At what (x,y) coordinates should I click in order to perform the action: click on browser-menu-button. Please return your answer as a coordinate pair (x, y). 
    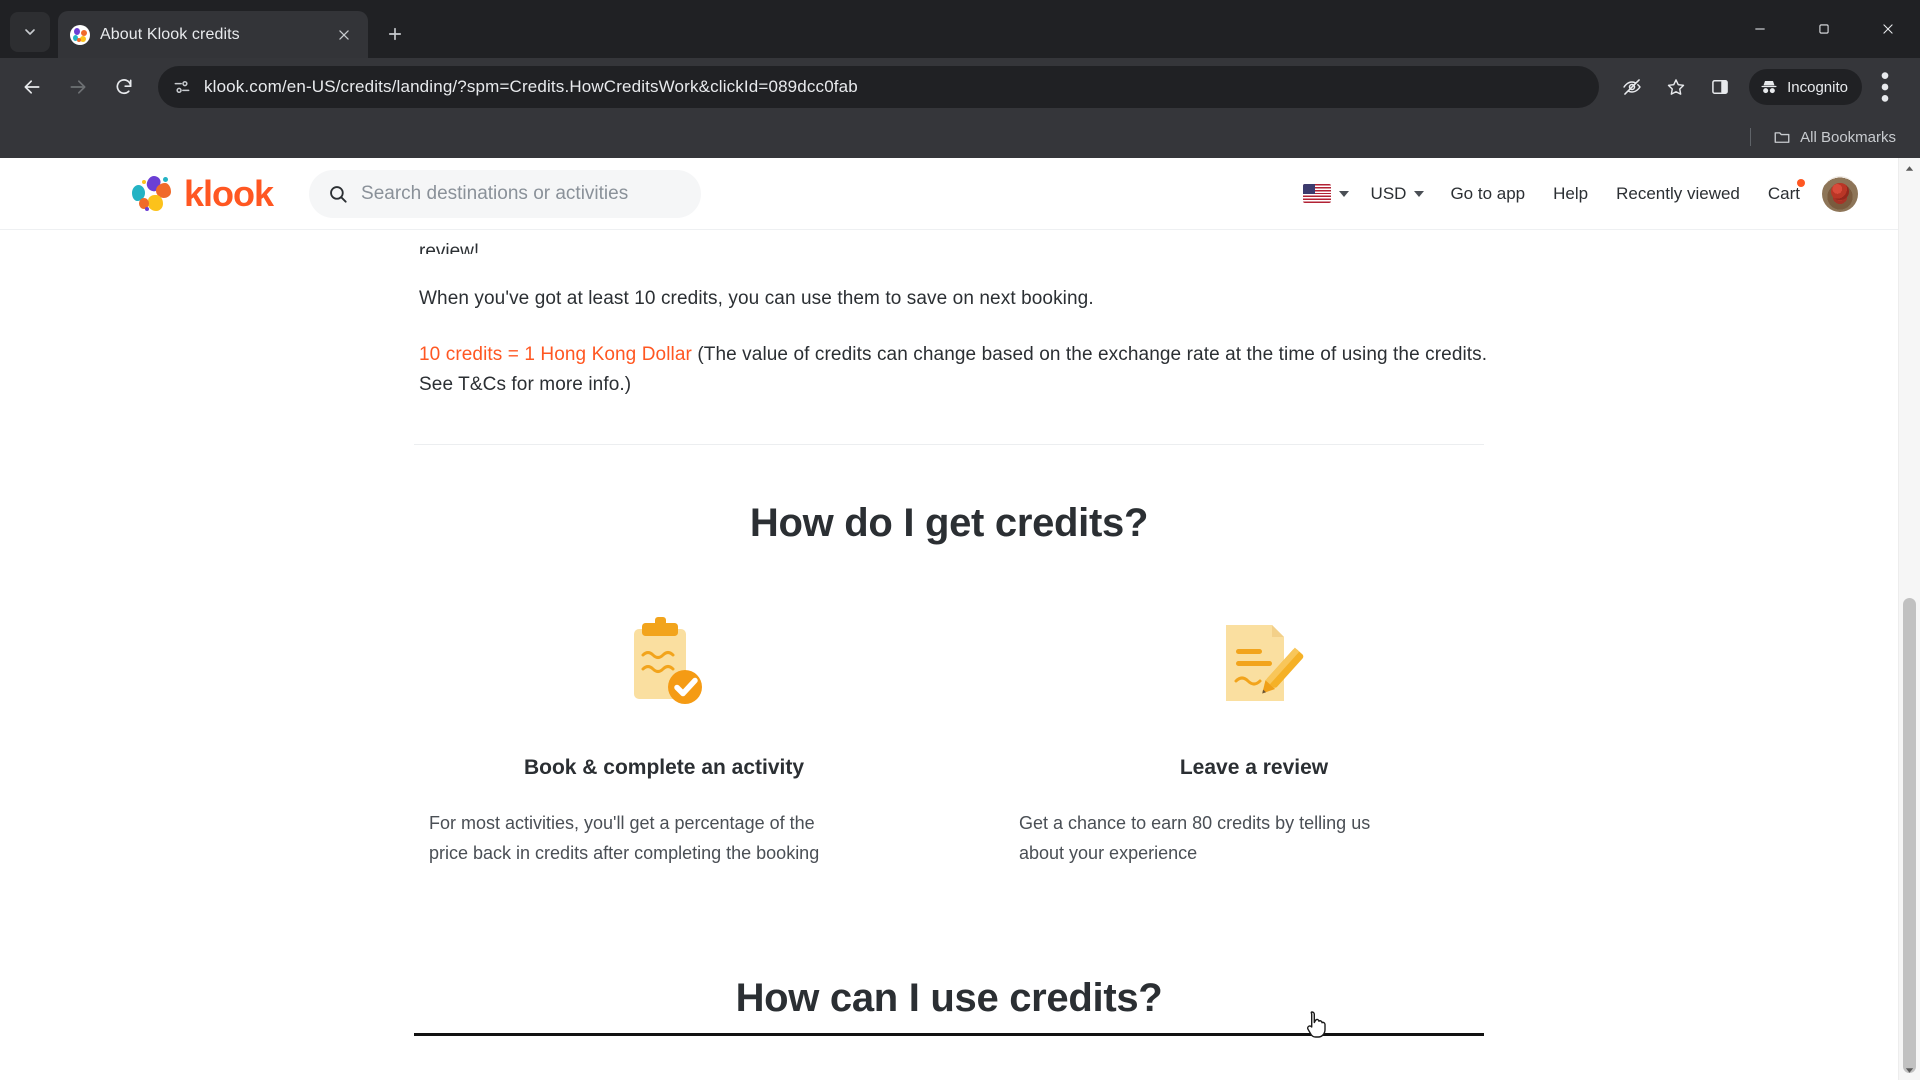
    Looking at the image, I should click on (1885, 87).